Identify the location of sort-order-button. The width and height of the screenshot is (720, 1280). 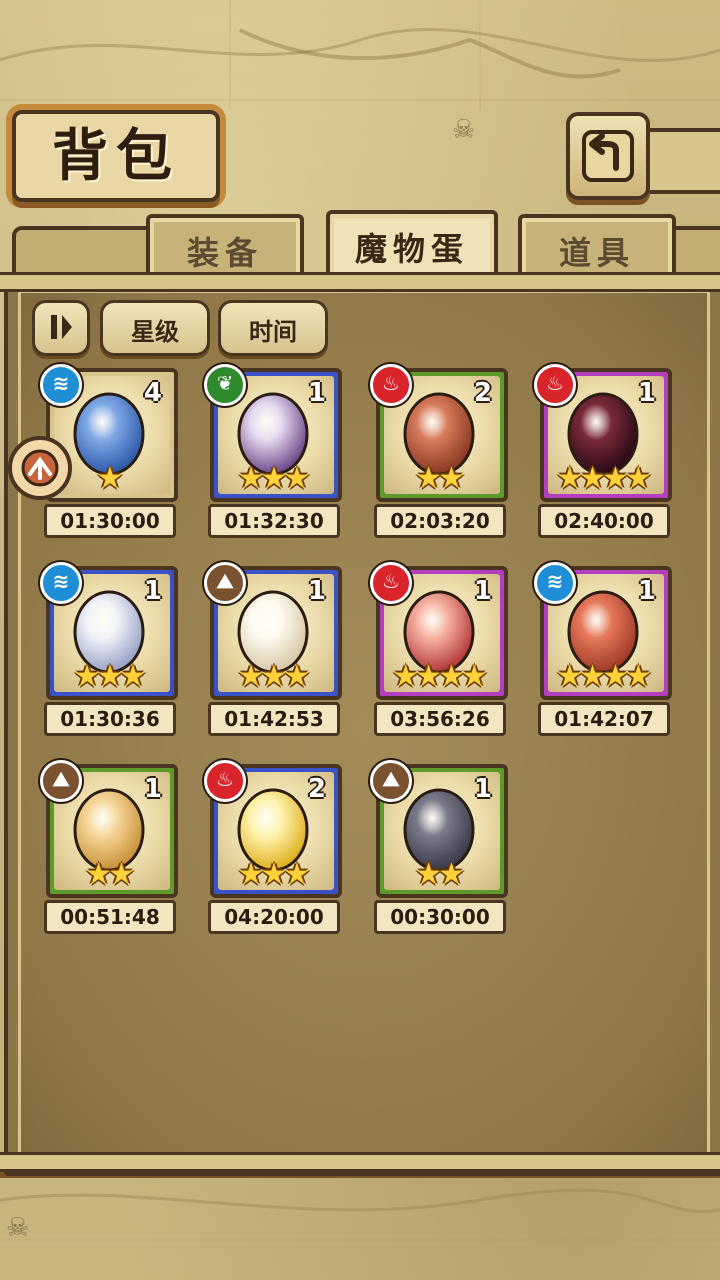
(61, 328).